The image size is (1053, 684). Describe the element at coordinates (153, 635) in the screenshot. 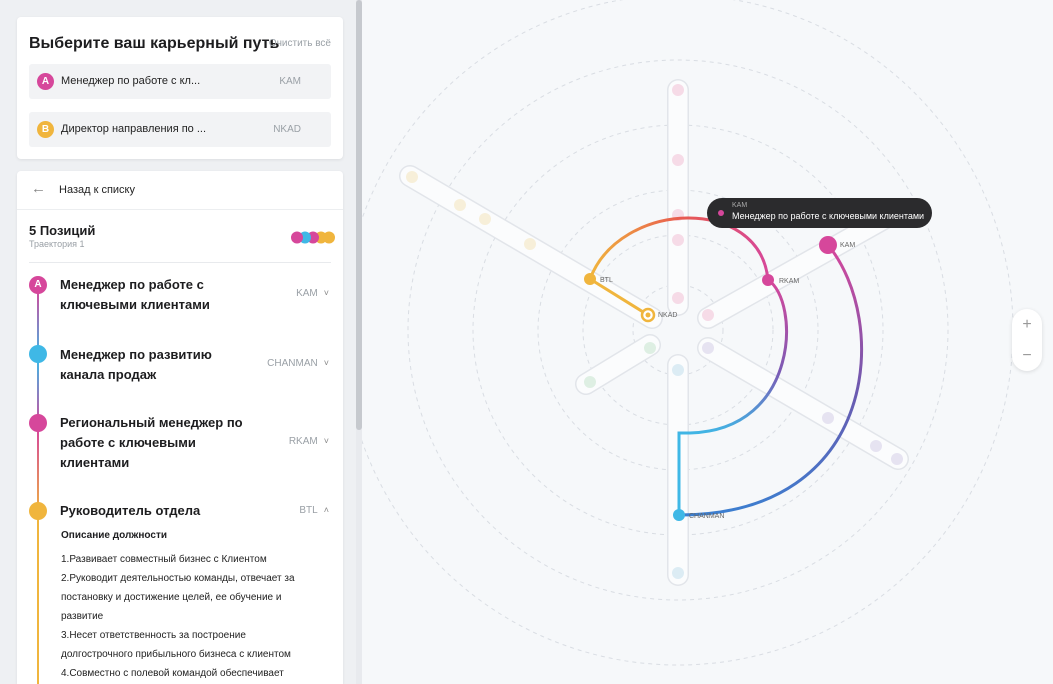

I see `description-line: 3.Несет ответственность за построение` at that location.